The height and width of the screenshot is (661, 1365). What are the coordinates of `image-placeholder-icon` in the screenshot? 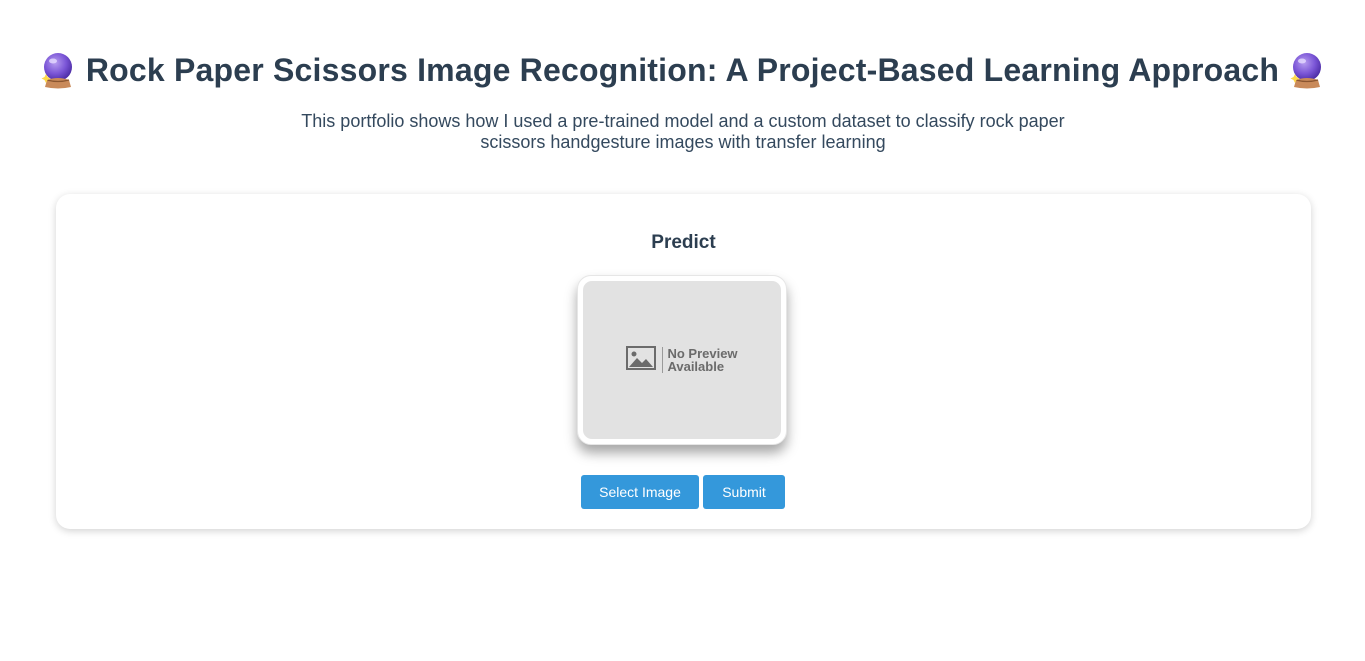 It's located at (641, 360).